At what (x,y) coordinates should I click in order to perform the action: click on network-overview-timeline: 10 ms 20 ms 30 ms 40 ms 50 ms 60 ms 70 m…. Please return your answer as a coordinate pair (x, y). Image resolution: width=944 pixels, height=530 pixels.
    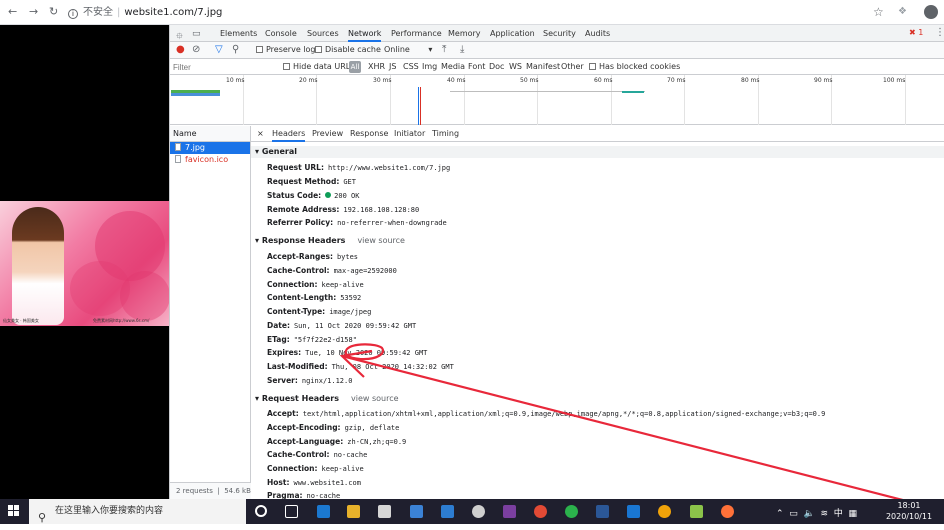
    Looking at the image, I should click on (557, 100).